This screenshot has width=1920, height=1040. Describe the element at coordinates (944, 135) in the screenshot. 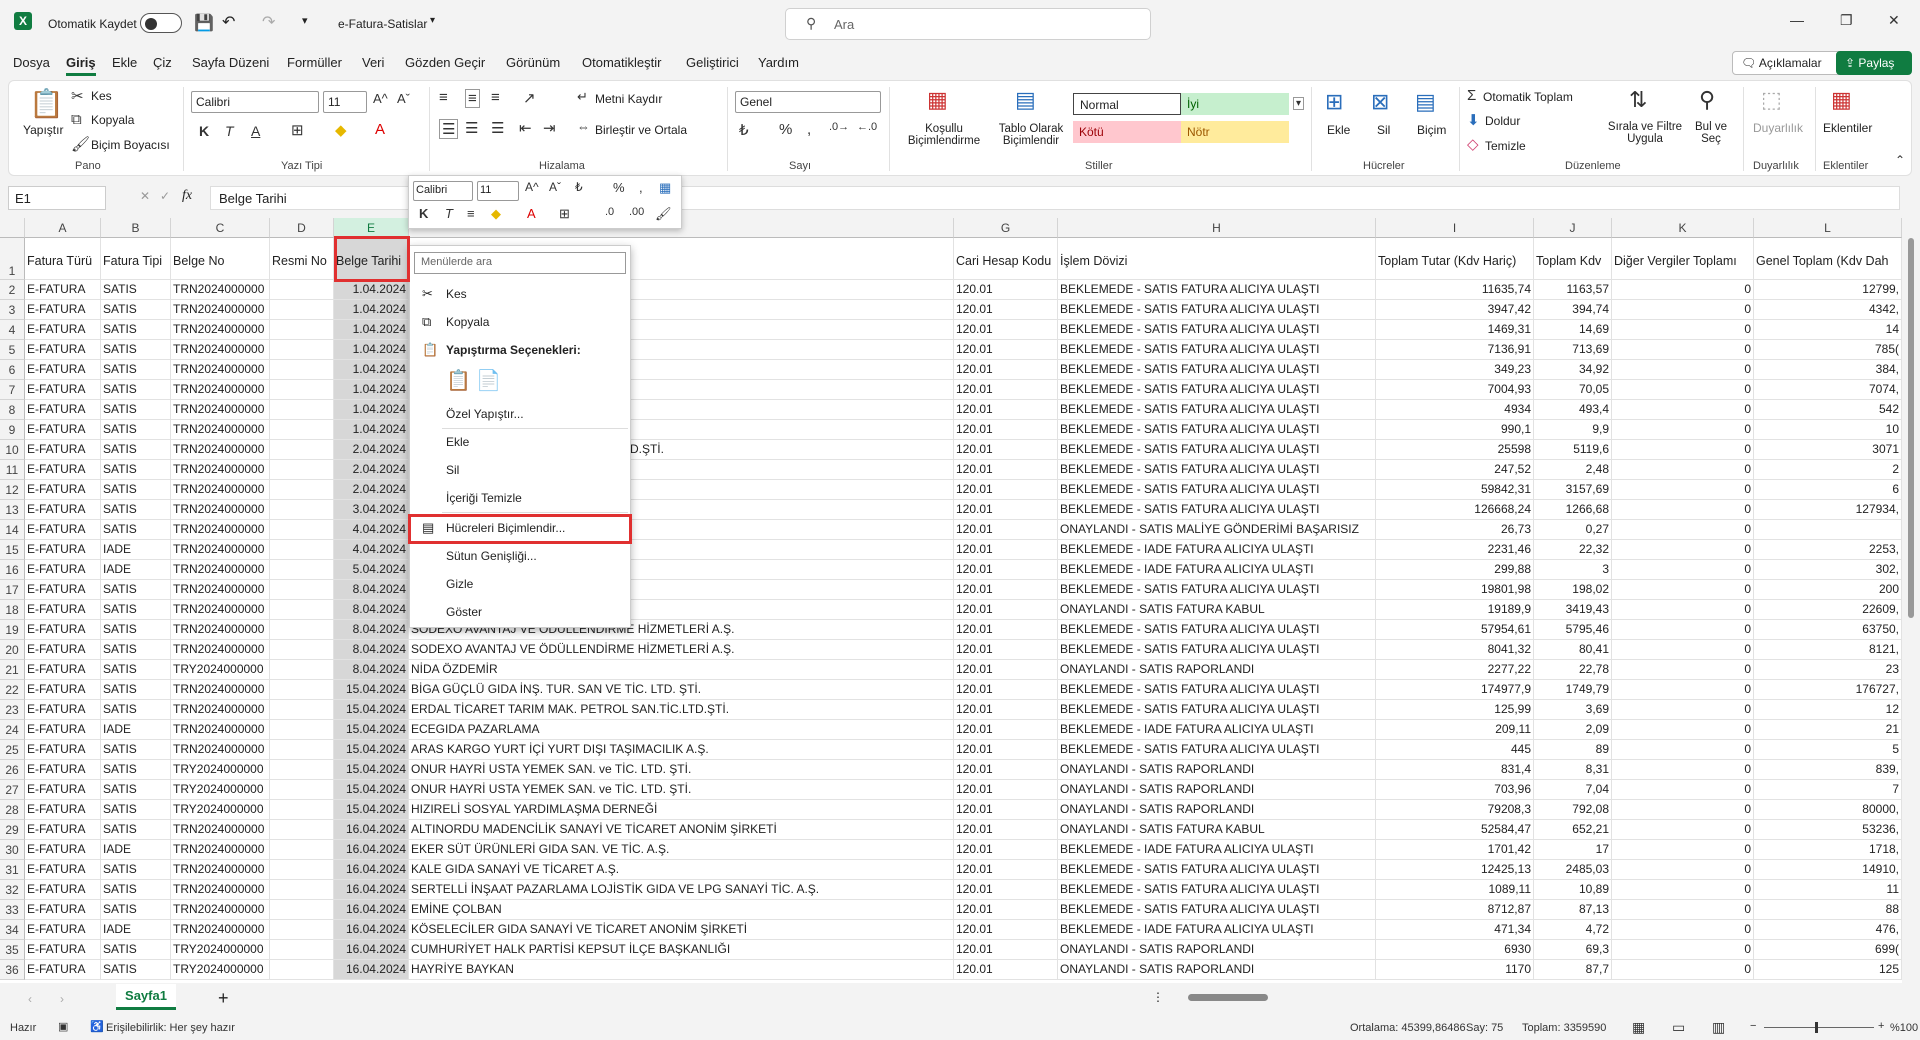

I see `conditional-format-button: Koşullu Biçimlendirme` at that location.